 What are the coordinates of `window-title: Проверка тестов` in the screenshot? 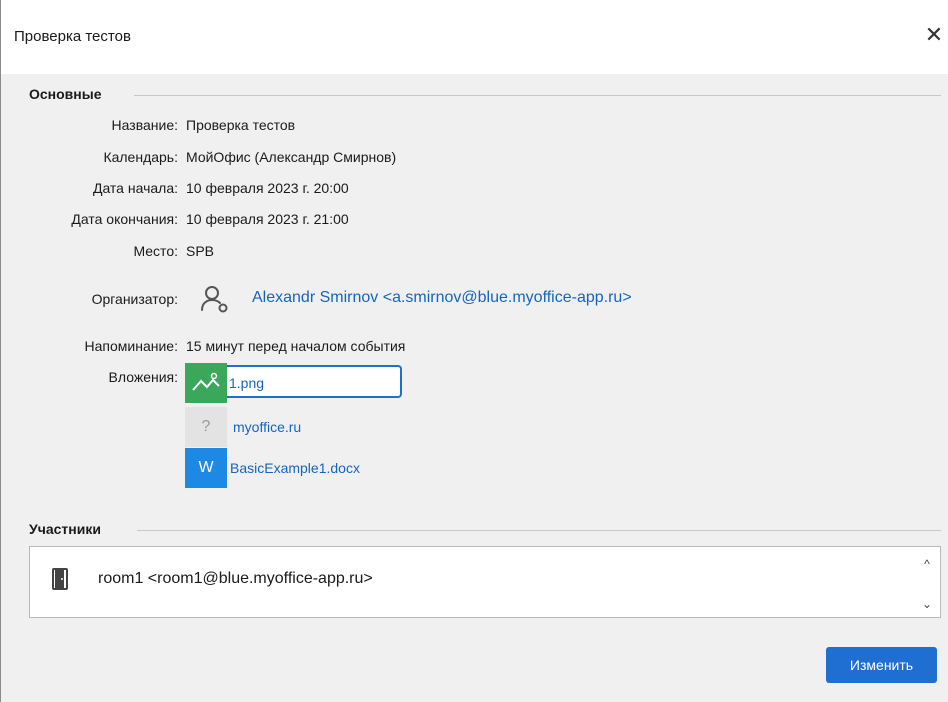 It's located at (72, 36).